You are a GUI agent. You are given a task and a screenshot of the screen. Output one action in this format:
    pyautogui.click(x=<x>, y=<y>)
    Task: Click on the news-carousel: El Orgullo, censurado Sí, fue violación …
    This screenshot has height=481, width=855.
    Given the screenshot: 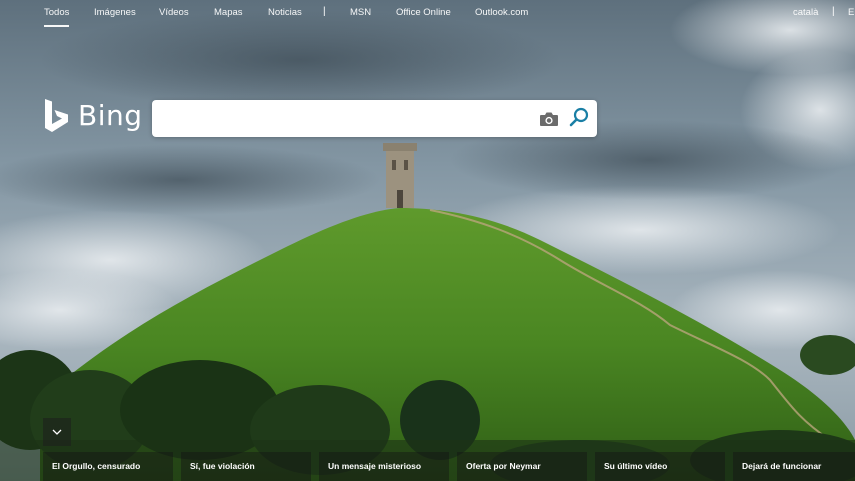 What is the action you would take?
    pyautogui.click(x=449, y=466)
    